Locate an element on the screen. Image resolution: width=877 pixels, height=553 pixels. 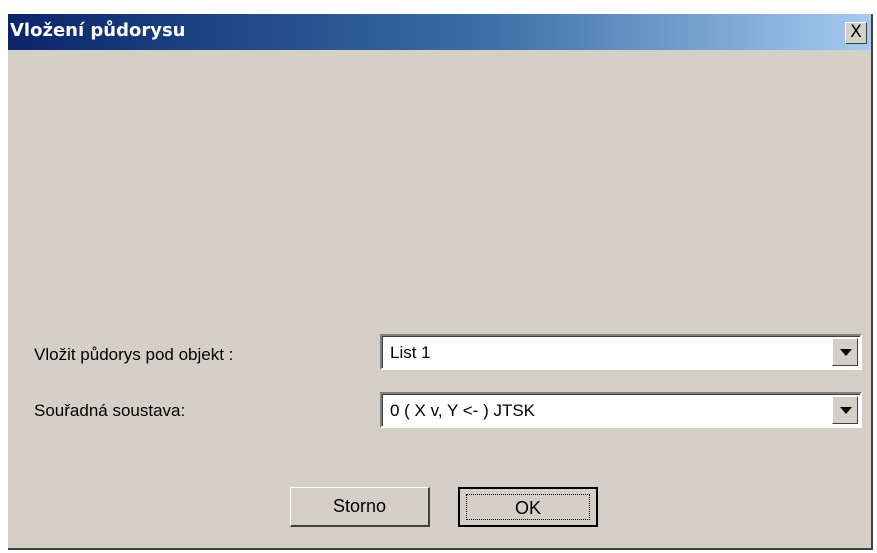
object-dropdown-value: List 1 is located at coordinates (410, 352).